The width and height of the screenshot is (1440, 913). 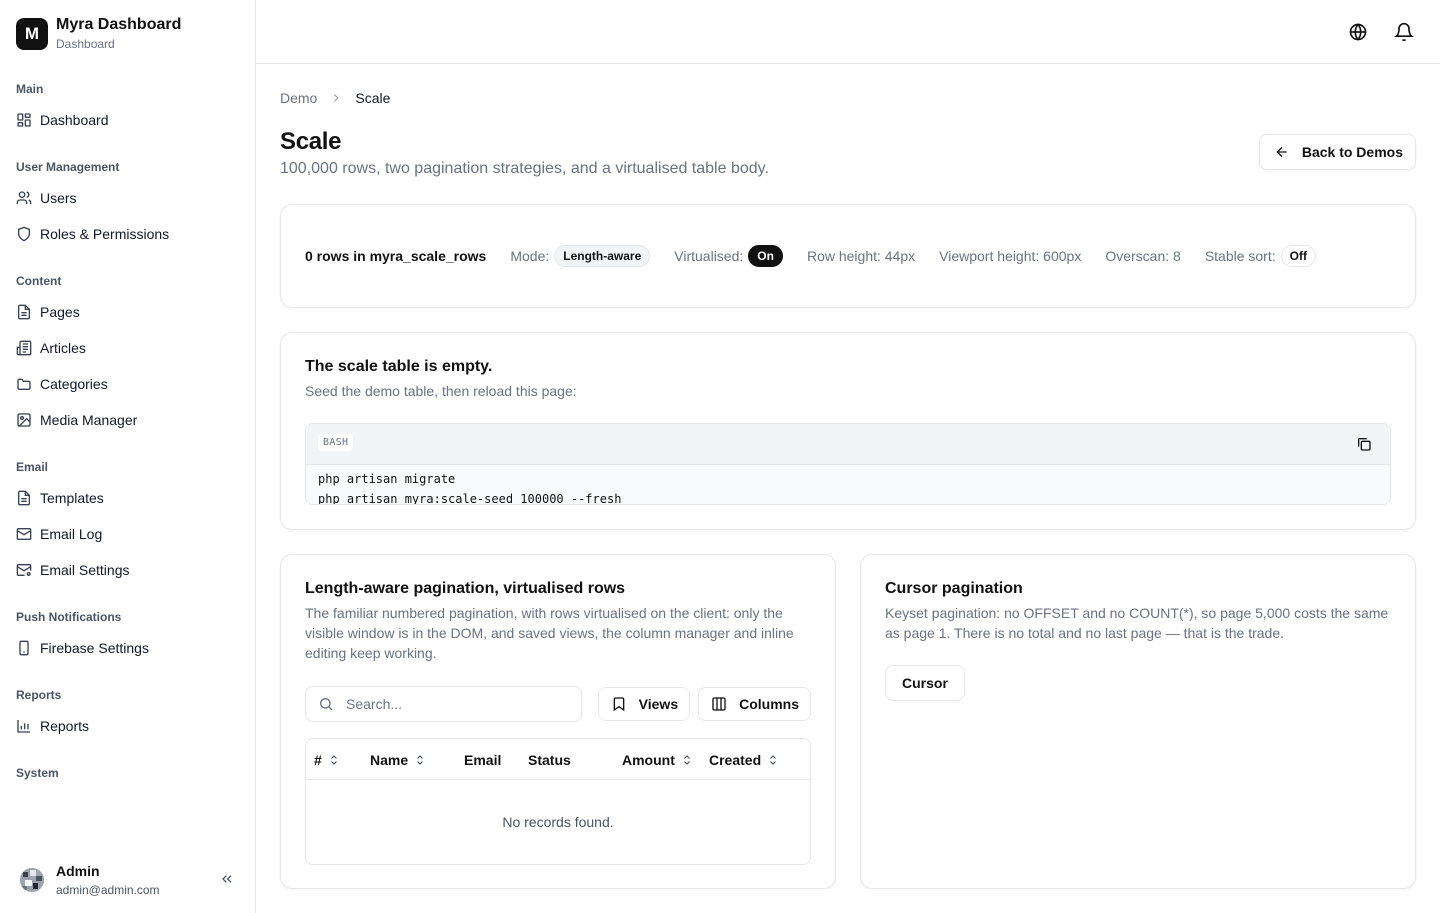 I want to click on search-icon, so click(x=326, y=704).